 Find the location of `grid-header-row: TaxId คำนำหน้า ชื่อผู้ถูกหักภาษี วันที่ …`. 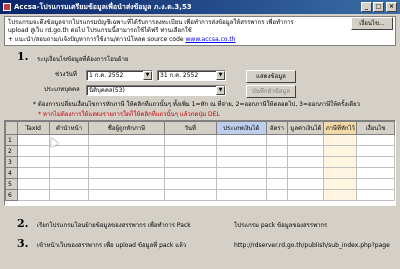

grid-header-row: TaxId คำนำหน้า ชื่อผู้ถูกหักภาษี วันที่ … is located at coordinates (200, 128).